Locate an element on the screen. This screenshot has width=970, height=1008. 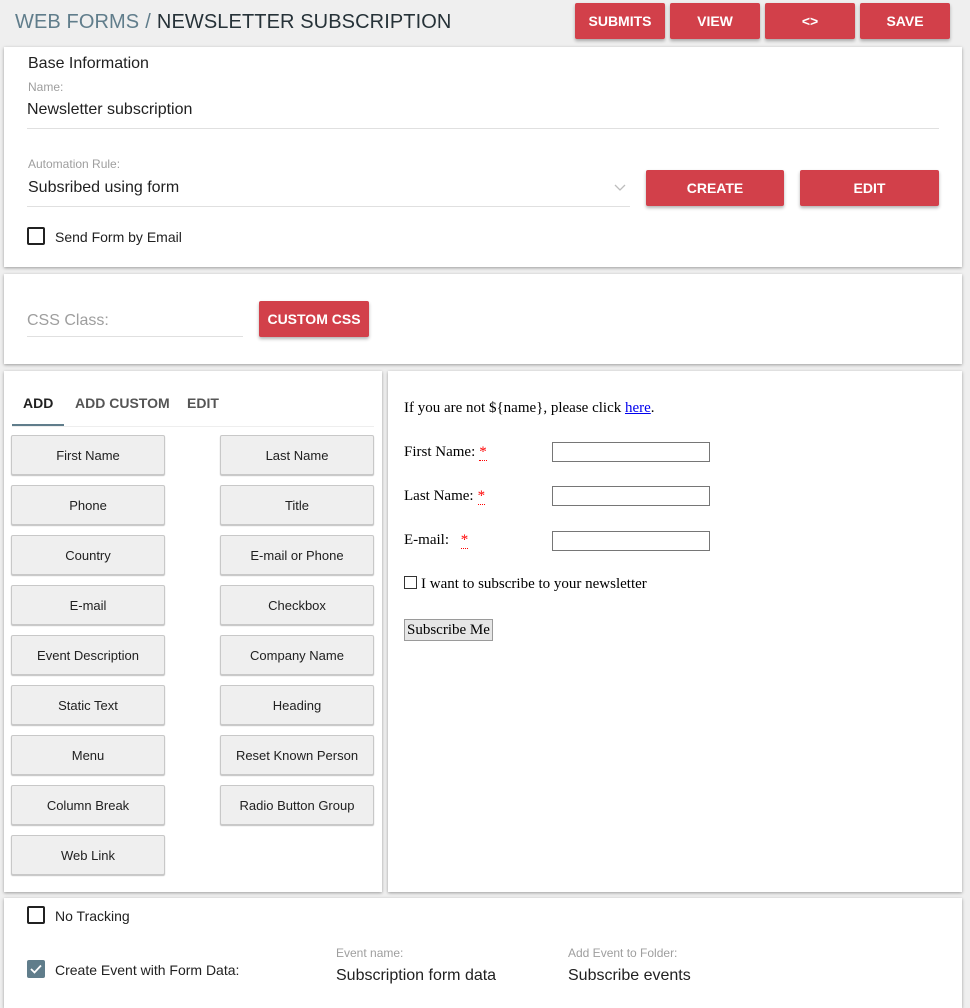
css-class-card: CSS Class: CUSTOM CSS is located at coordinates (483, 319).